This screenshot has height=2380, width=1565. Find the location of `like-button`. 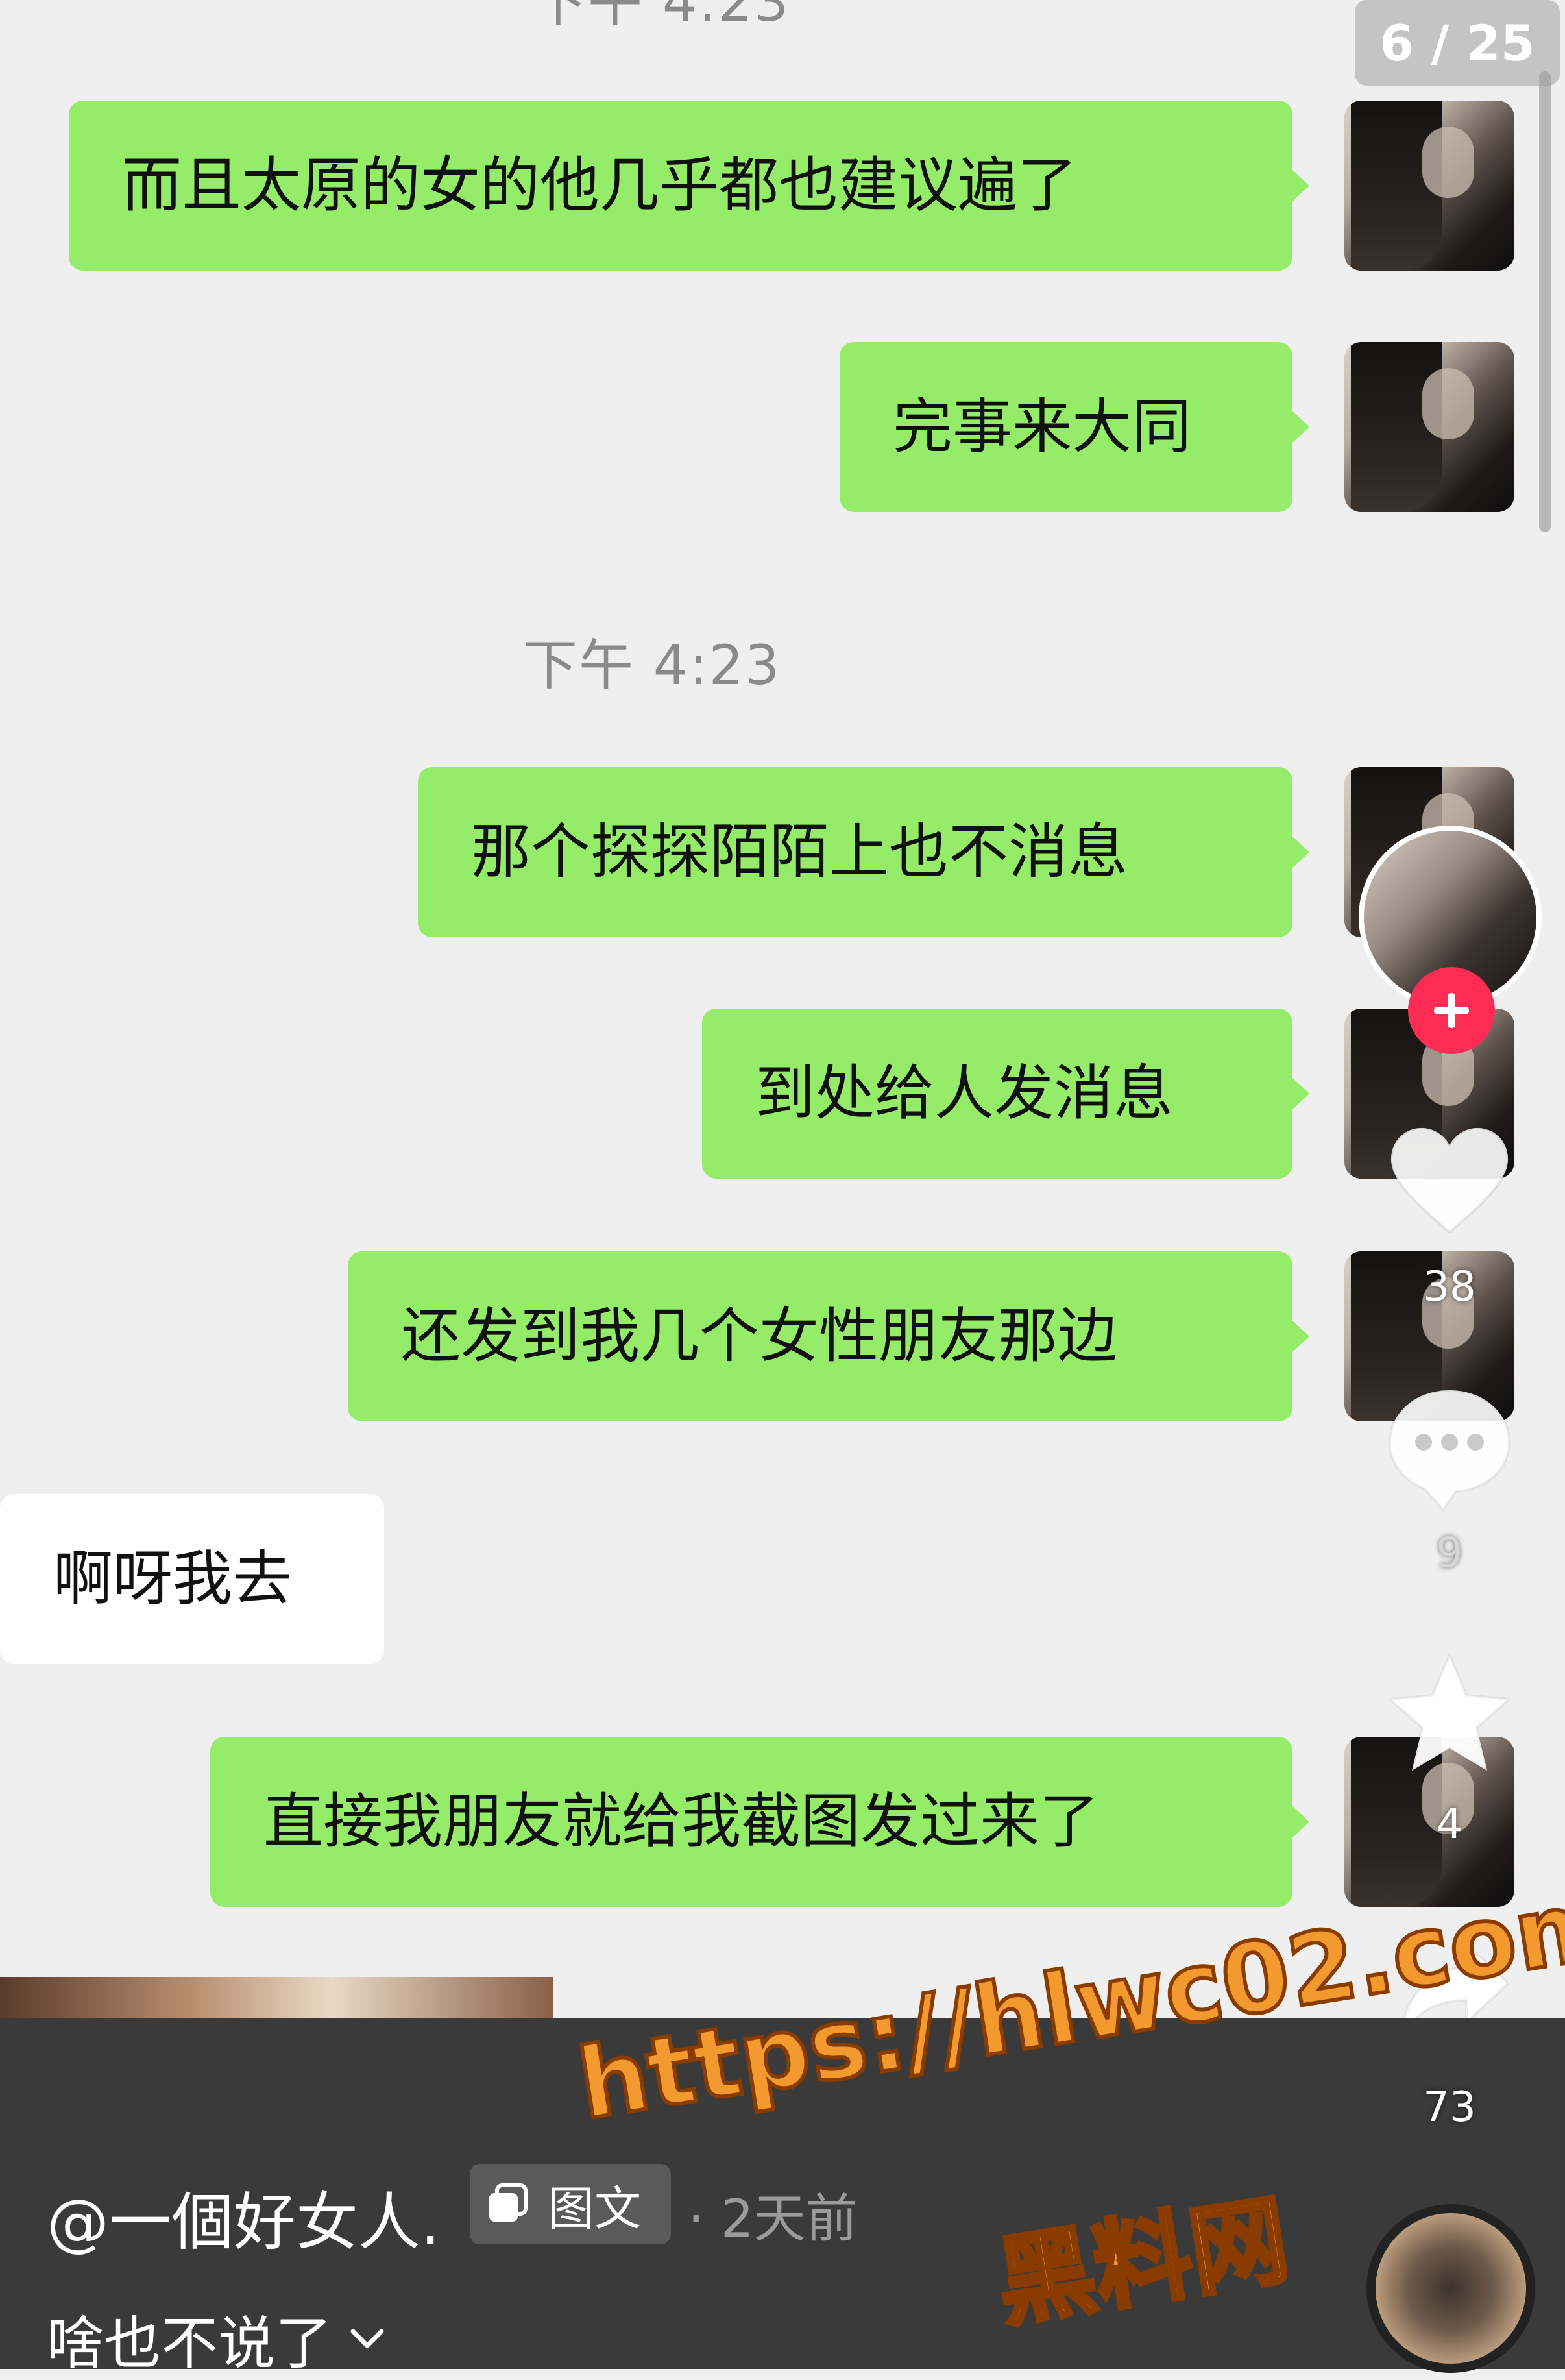

like-button is located at coordinates (1449, 1181).